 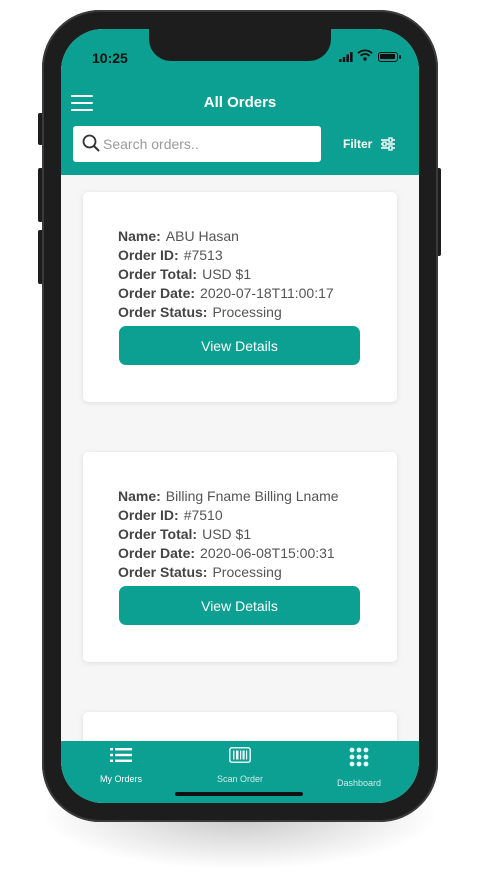 I want to click on barcode-icon, so click(x=240, y=755).